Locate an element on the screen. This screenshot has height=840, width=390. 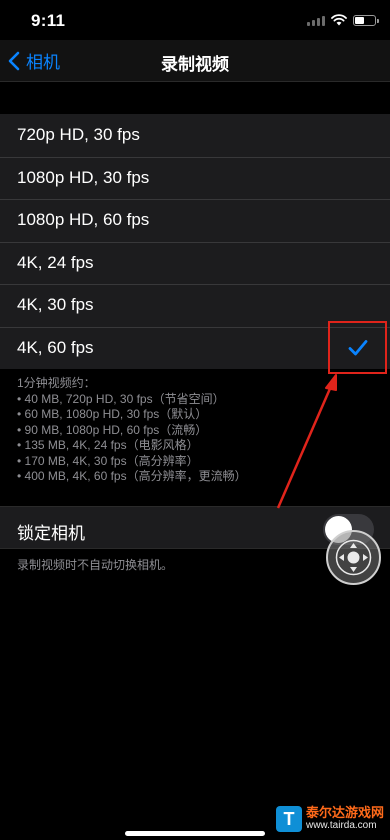
status-icons is located at coordinates (343, 20).